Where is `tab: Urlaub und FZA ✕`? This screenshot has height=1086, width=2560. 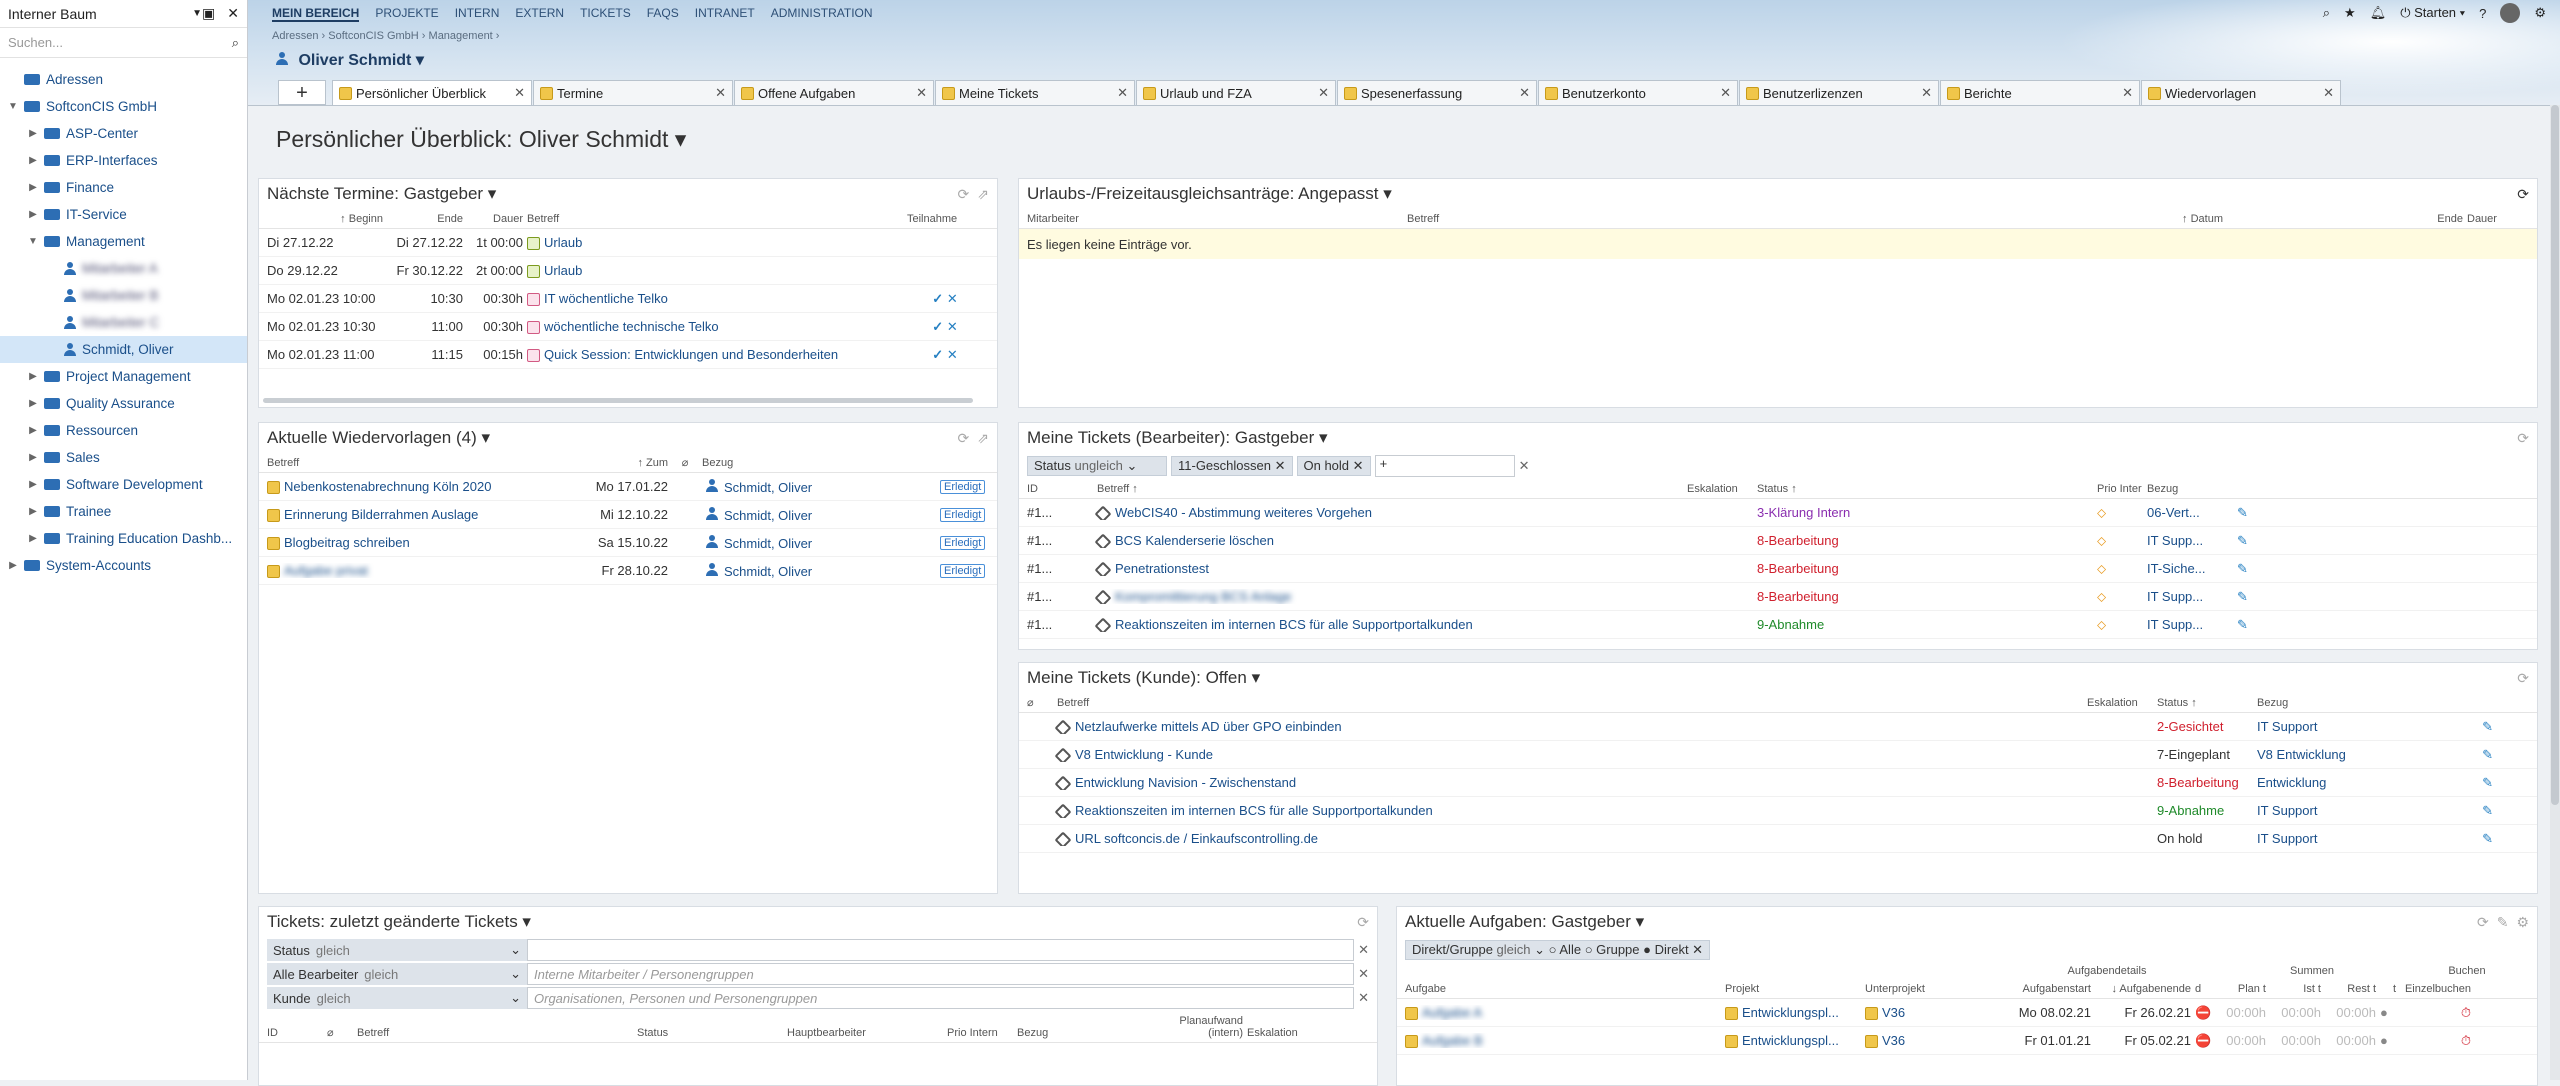 tab: Urlaub und FZA ✕ is located at coordinates (1236, 92).